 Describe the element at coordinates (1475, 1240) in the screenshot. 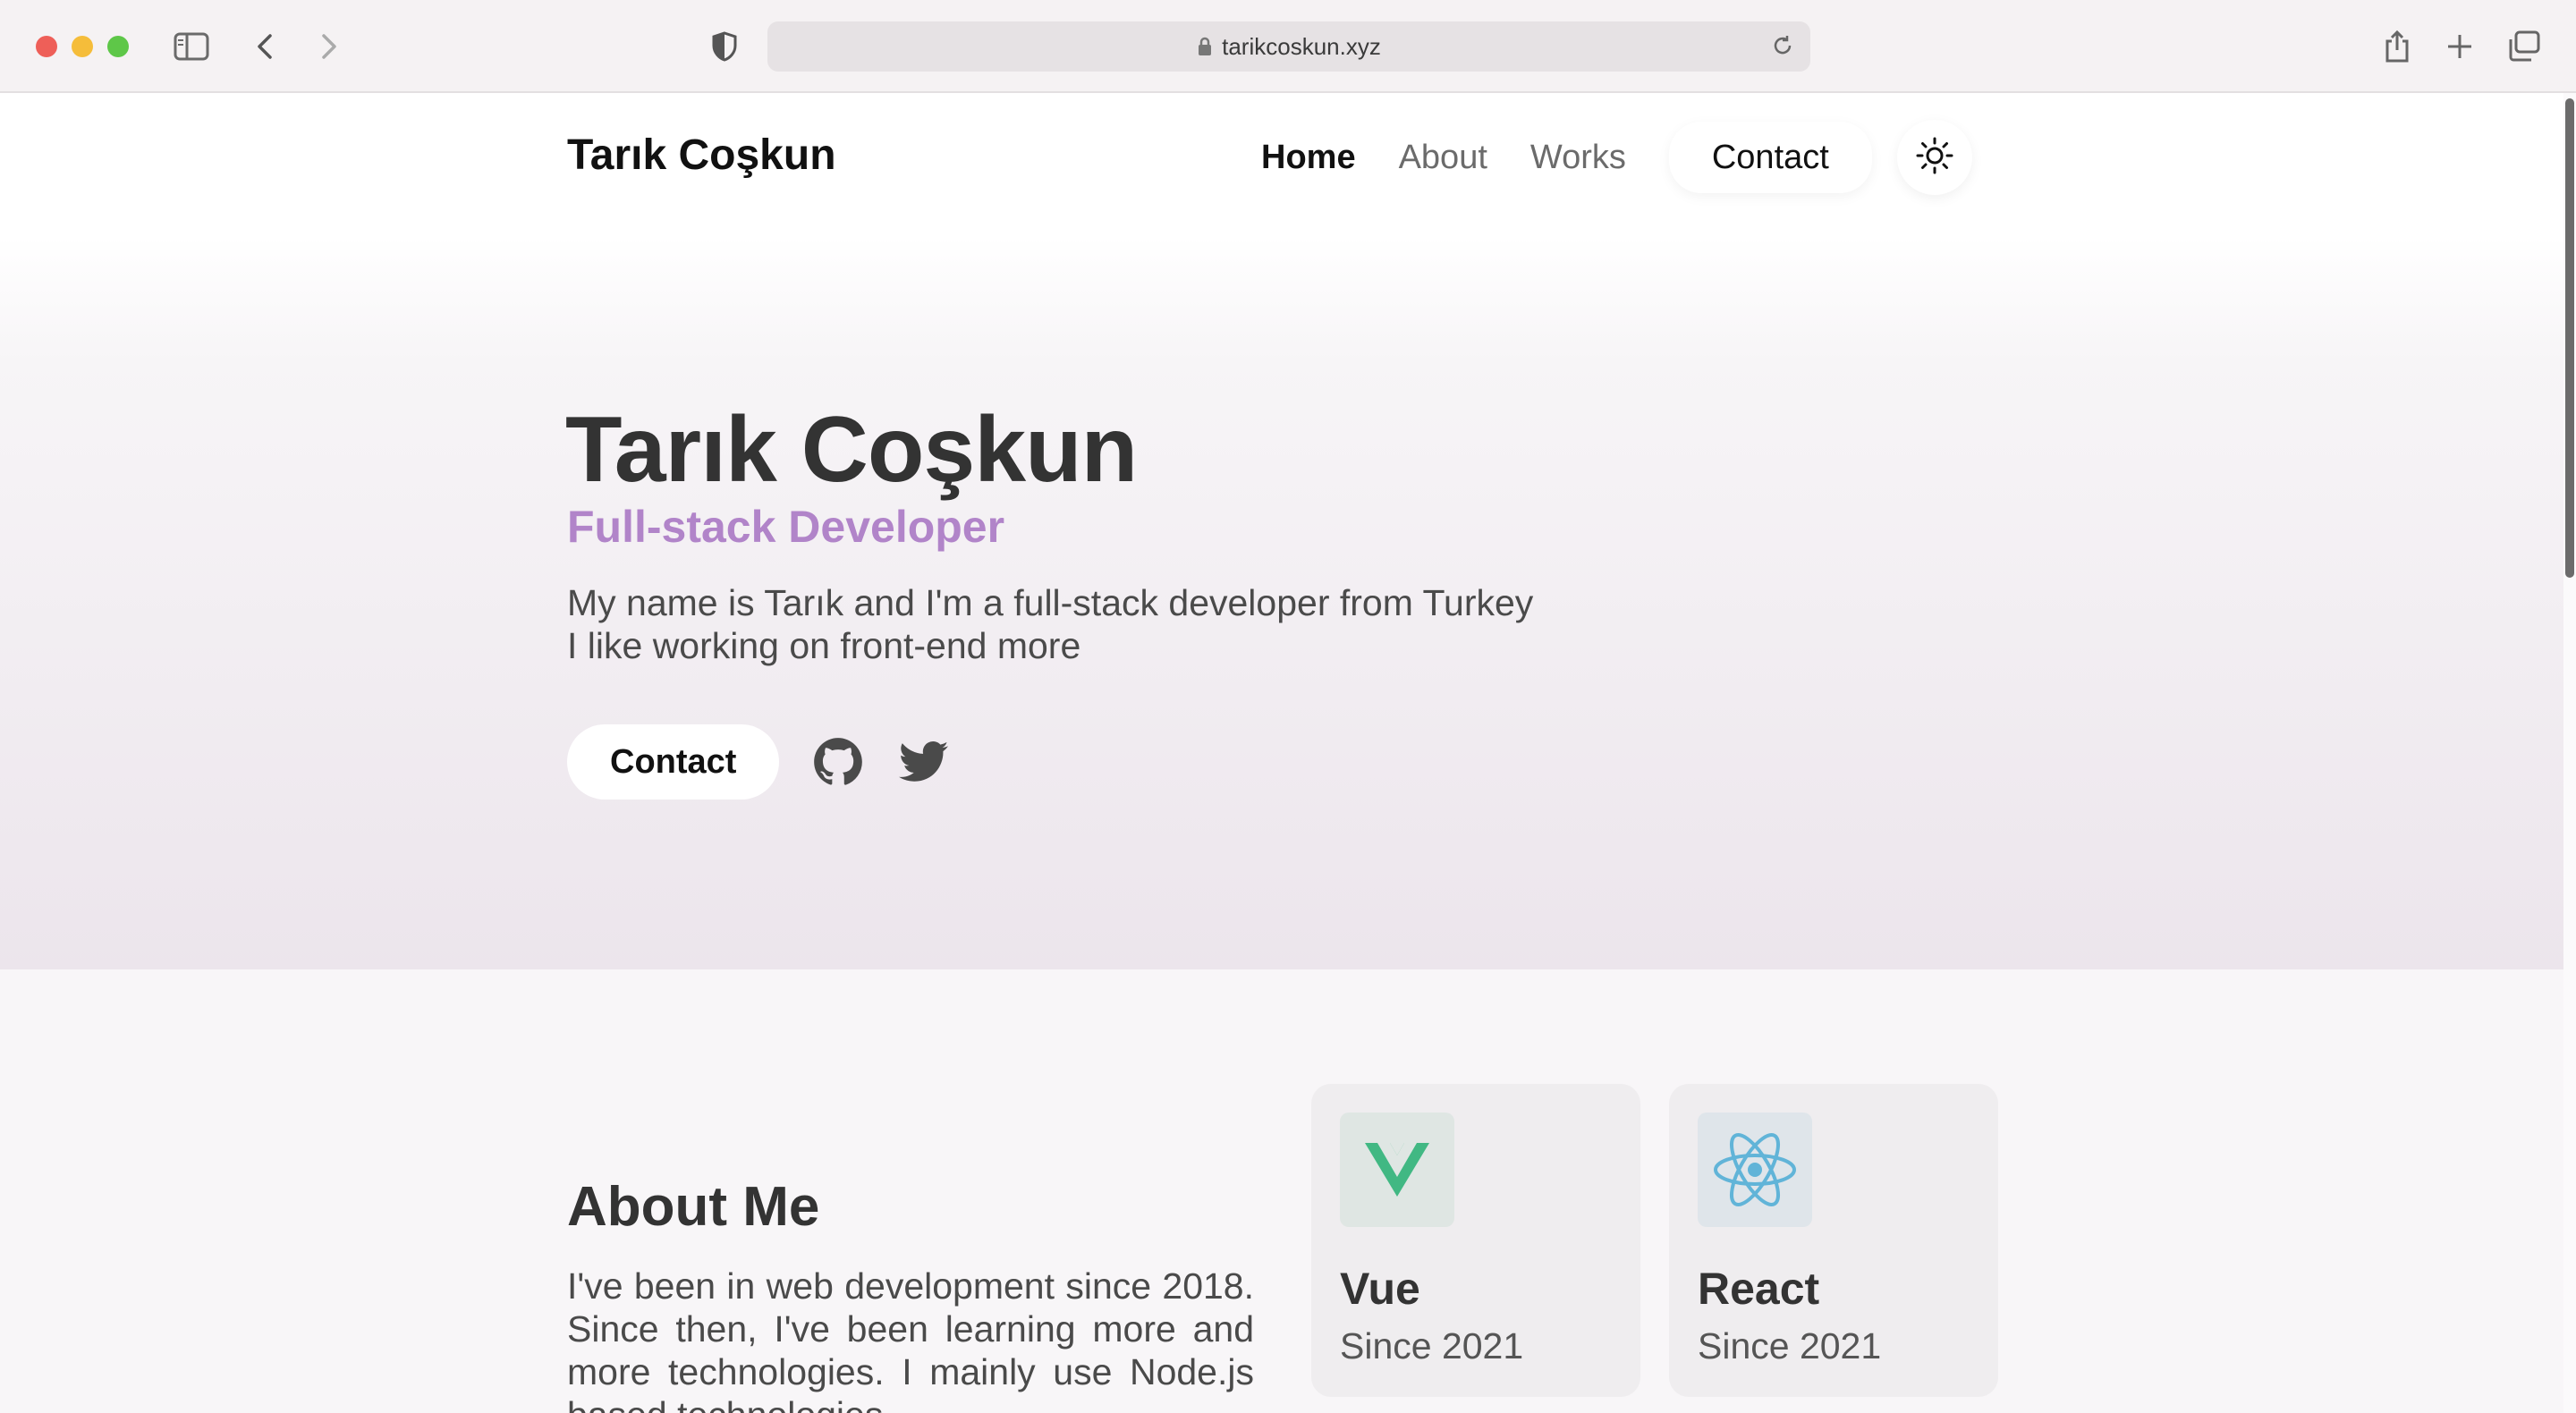

I see `tech-card-vue: Vue Since 2021` at that location.